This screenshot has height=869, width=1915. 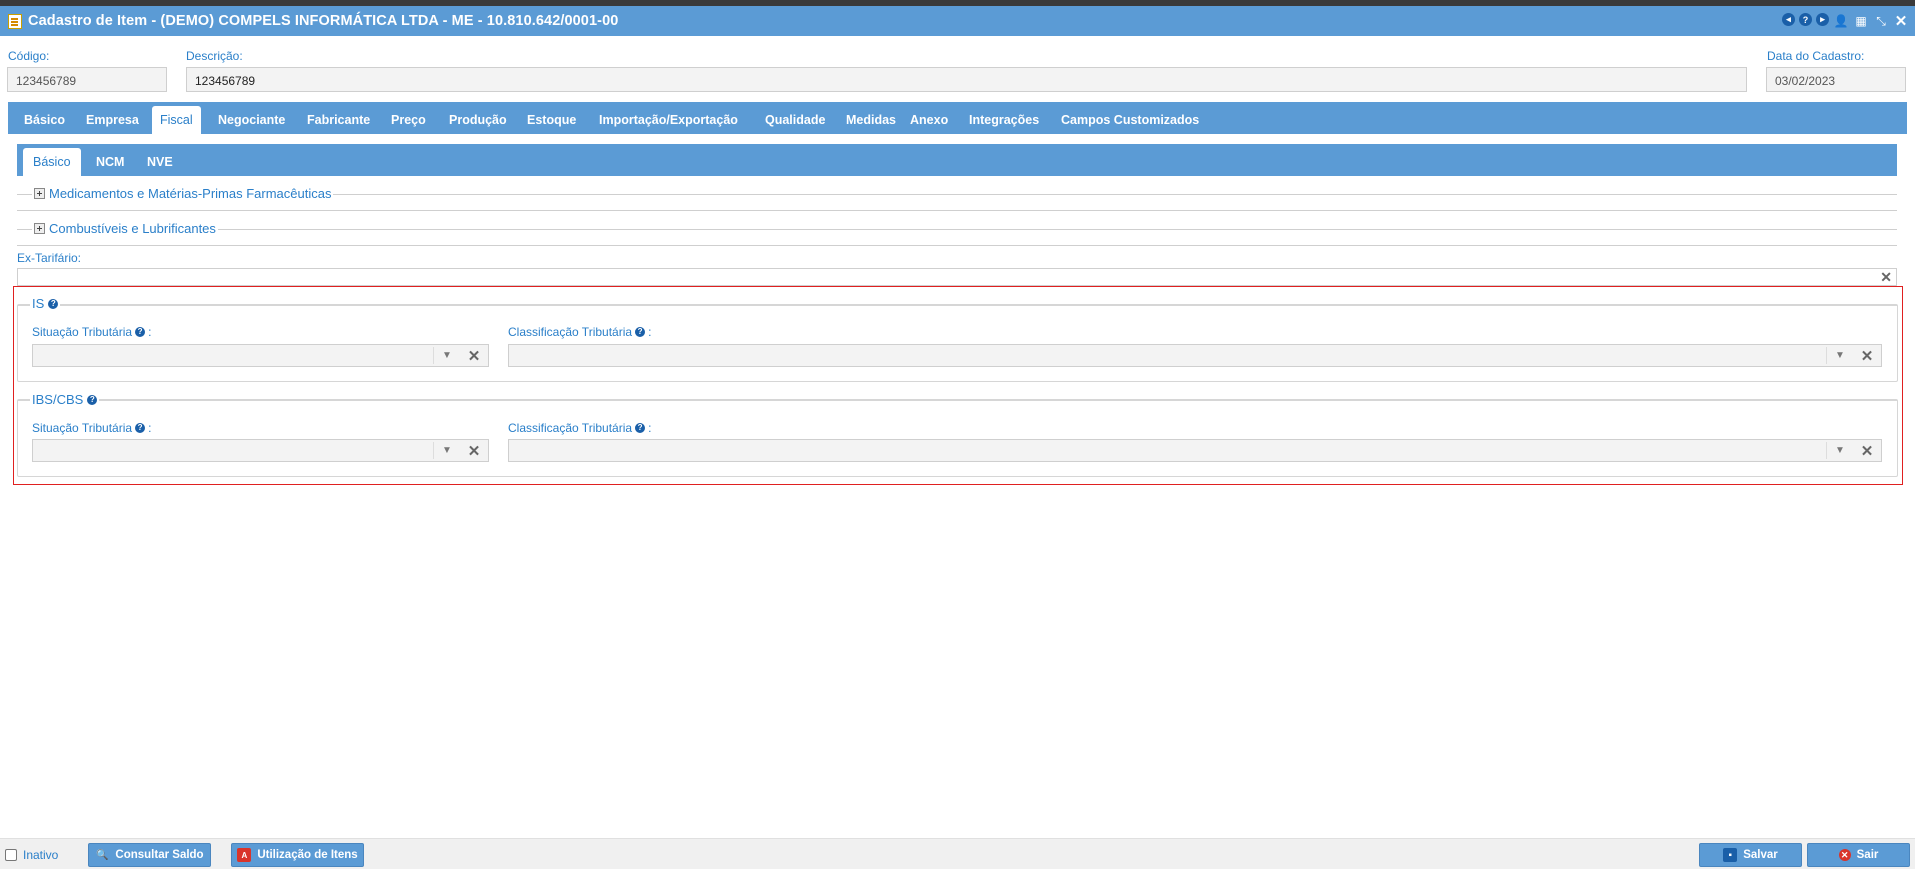 What do you see at coordinates (957, 438) in the screenshot?
I see `ibs-cbs-group` at bounding box center [957, 438].